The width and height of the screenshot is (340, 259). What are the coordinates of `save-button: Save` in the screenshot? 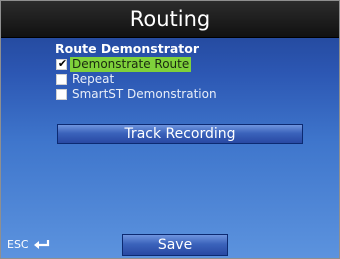 It's located at (175, 245).